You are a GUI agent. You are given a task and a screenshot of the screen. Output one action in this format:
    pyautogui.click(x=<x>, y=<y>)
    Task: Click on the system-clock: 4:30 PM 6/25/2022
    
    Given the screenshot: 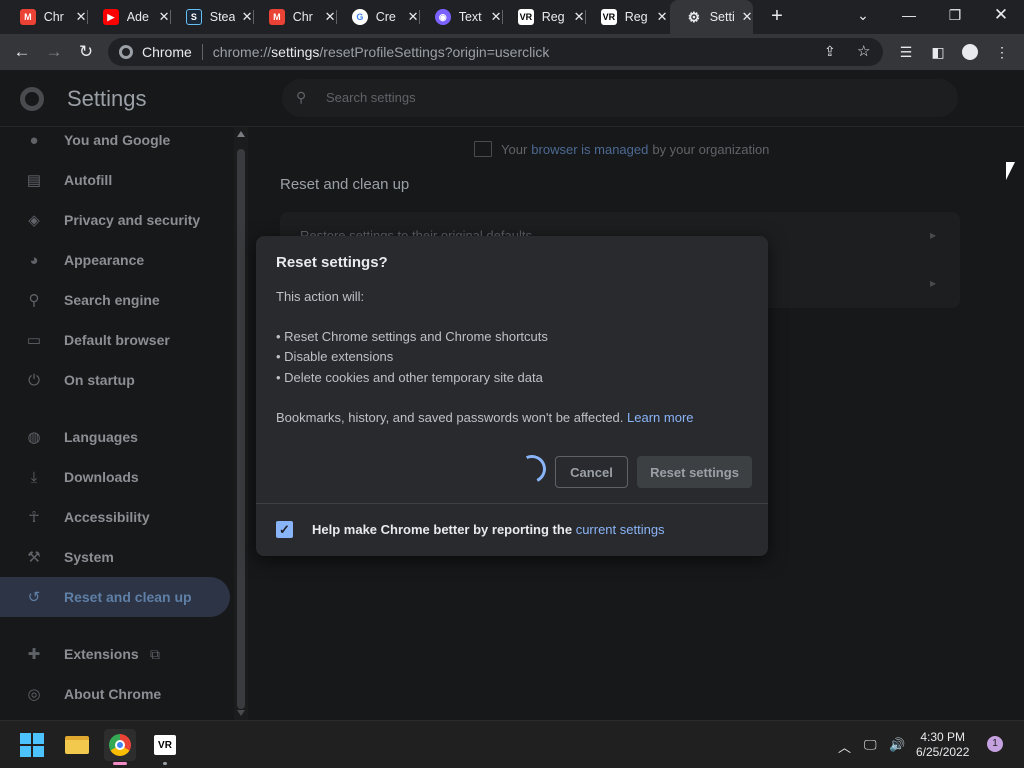 What is the action you would take?
    pyautogui.click(x=942, y=745)
    